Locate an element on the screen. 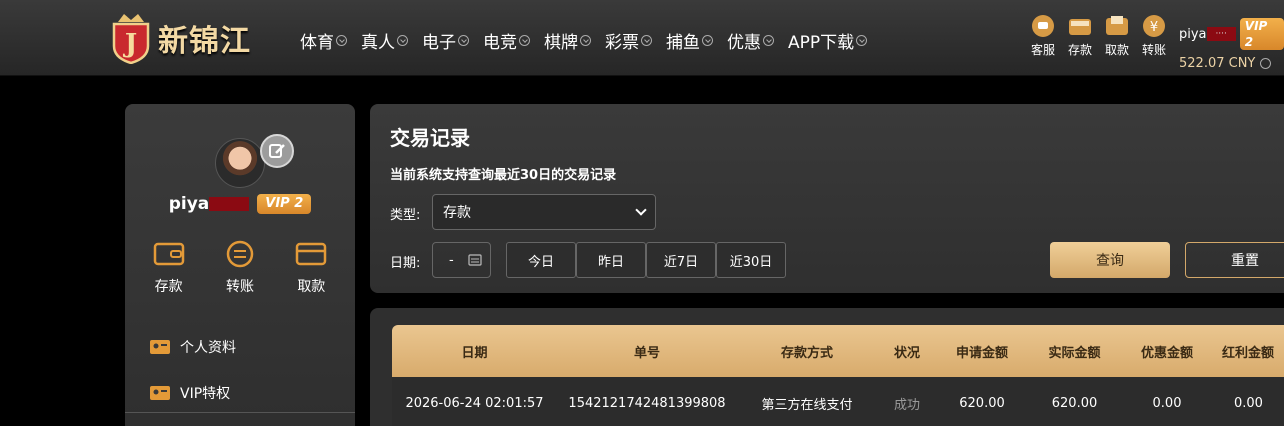  nav-slots: 电子 is located at coordinates (445, 40).